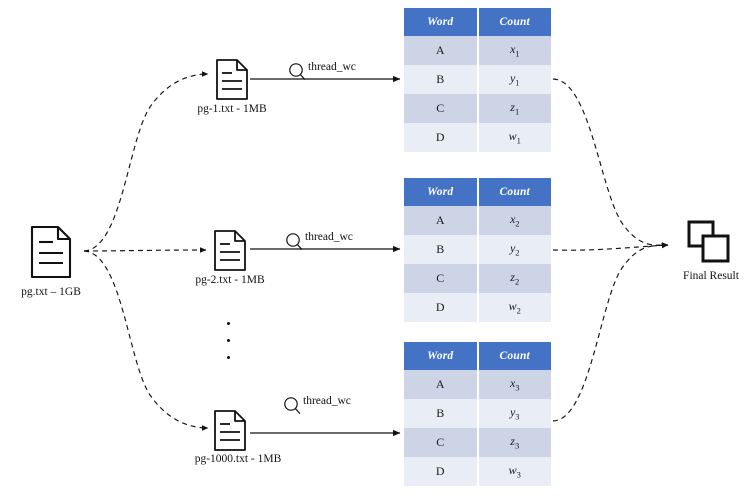 The image size is (755, 500). I want to click on cell-count: y1, so click(513, 79).